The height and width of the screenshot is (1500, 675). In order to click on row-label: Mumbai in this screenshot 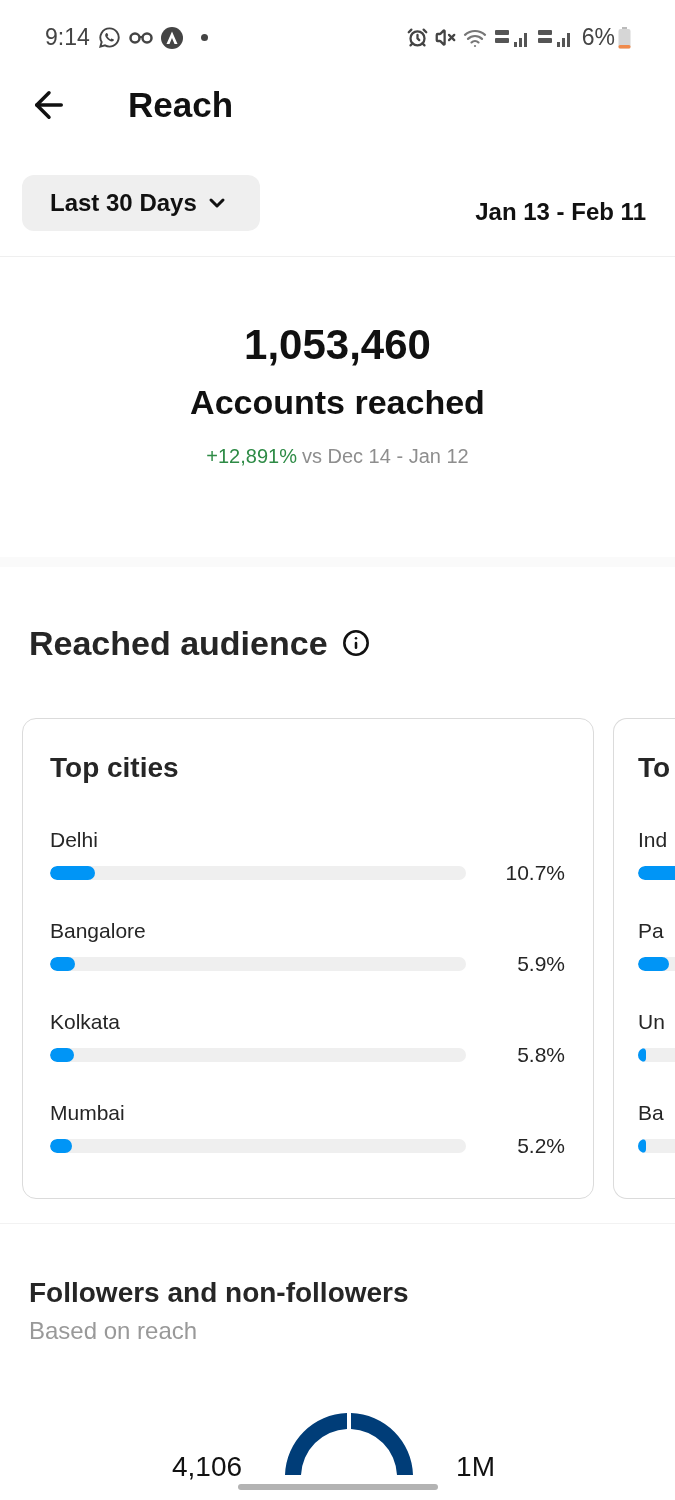, I will do `click(88, 1113)`.